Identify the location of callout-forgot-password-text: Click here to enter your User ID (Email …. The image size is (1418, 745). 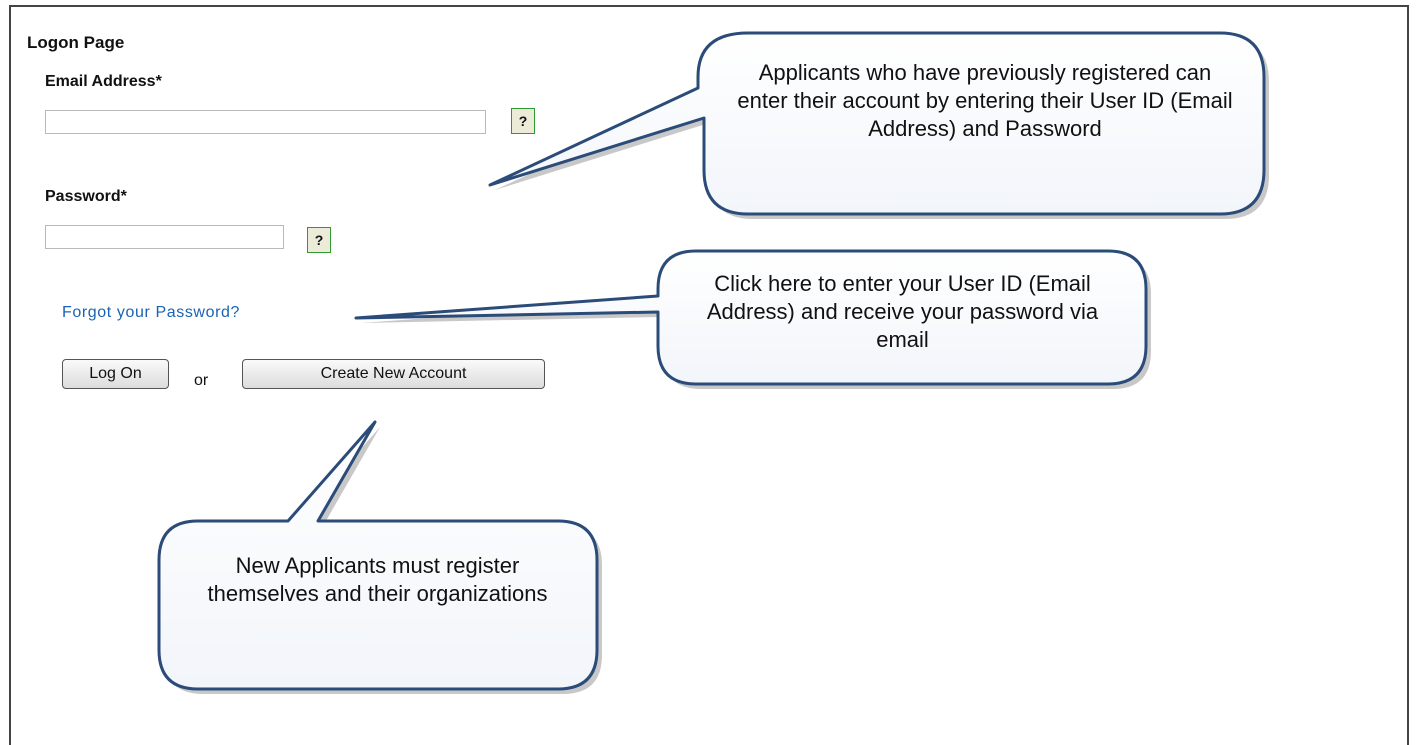
(902, 311).